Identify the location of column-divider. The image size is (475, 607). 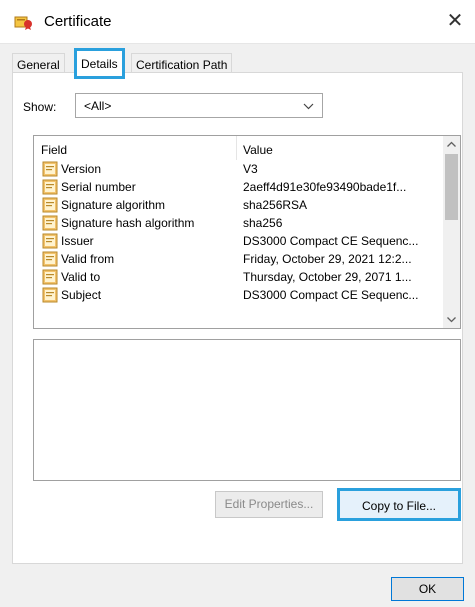
(236, 148).